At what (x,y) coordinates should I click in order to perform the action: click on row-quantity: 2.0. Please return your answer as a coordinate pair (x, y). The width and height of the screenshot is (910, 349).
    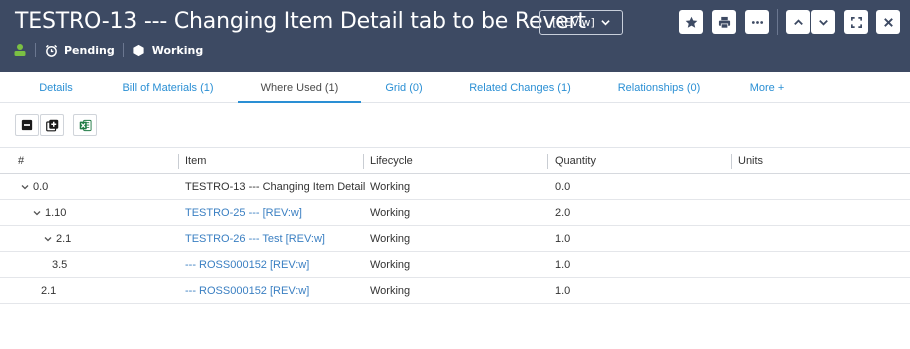
    Looking at the image, I should click on (563, 213).